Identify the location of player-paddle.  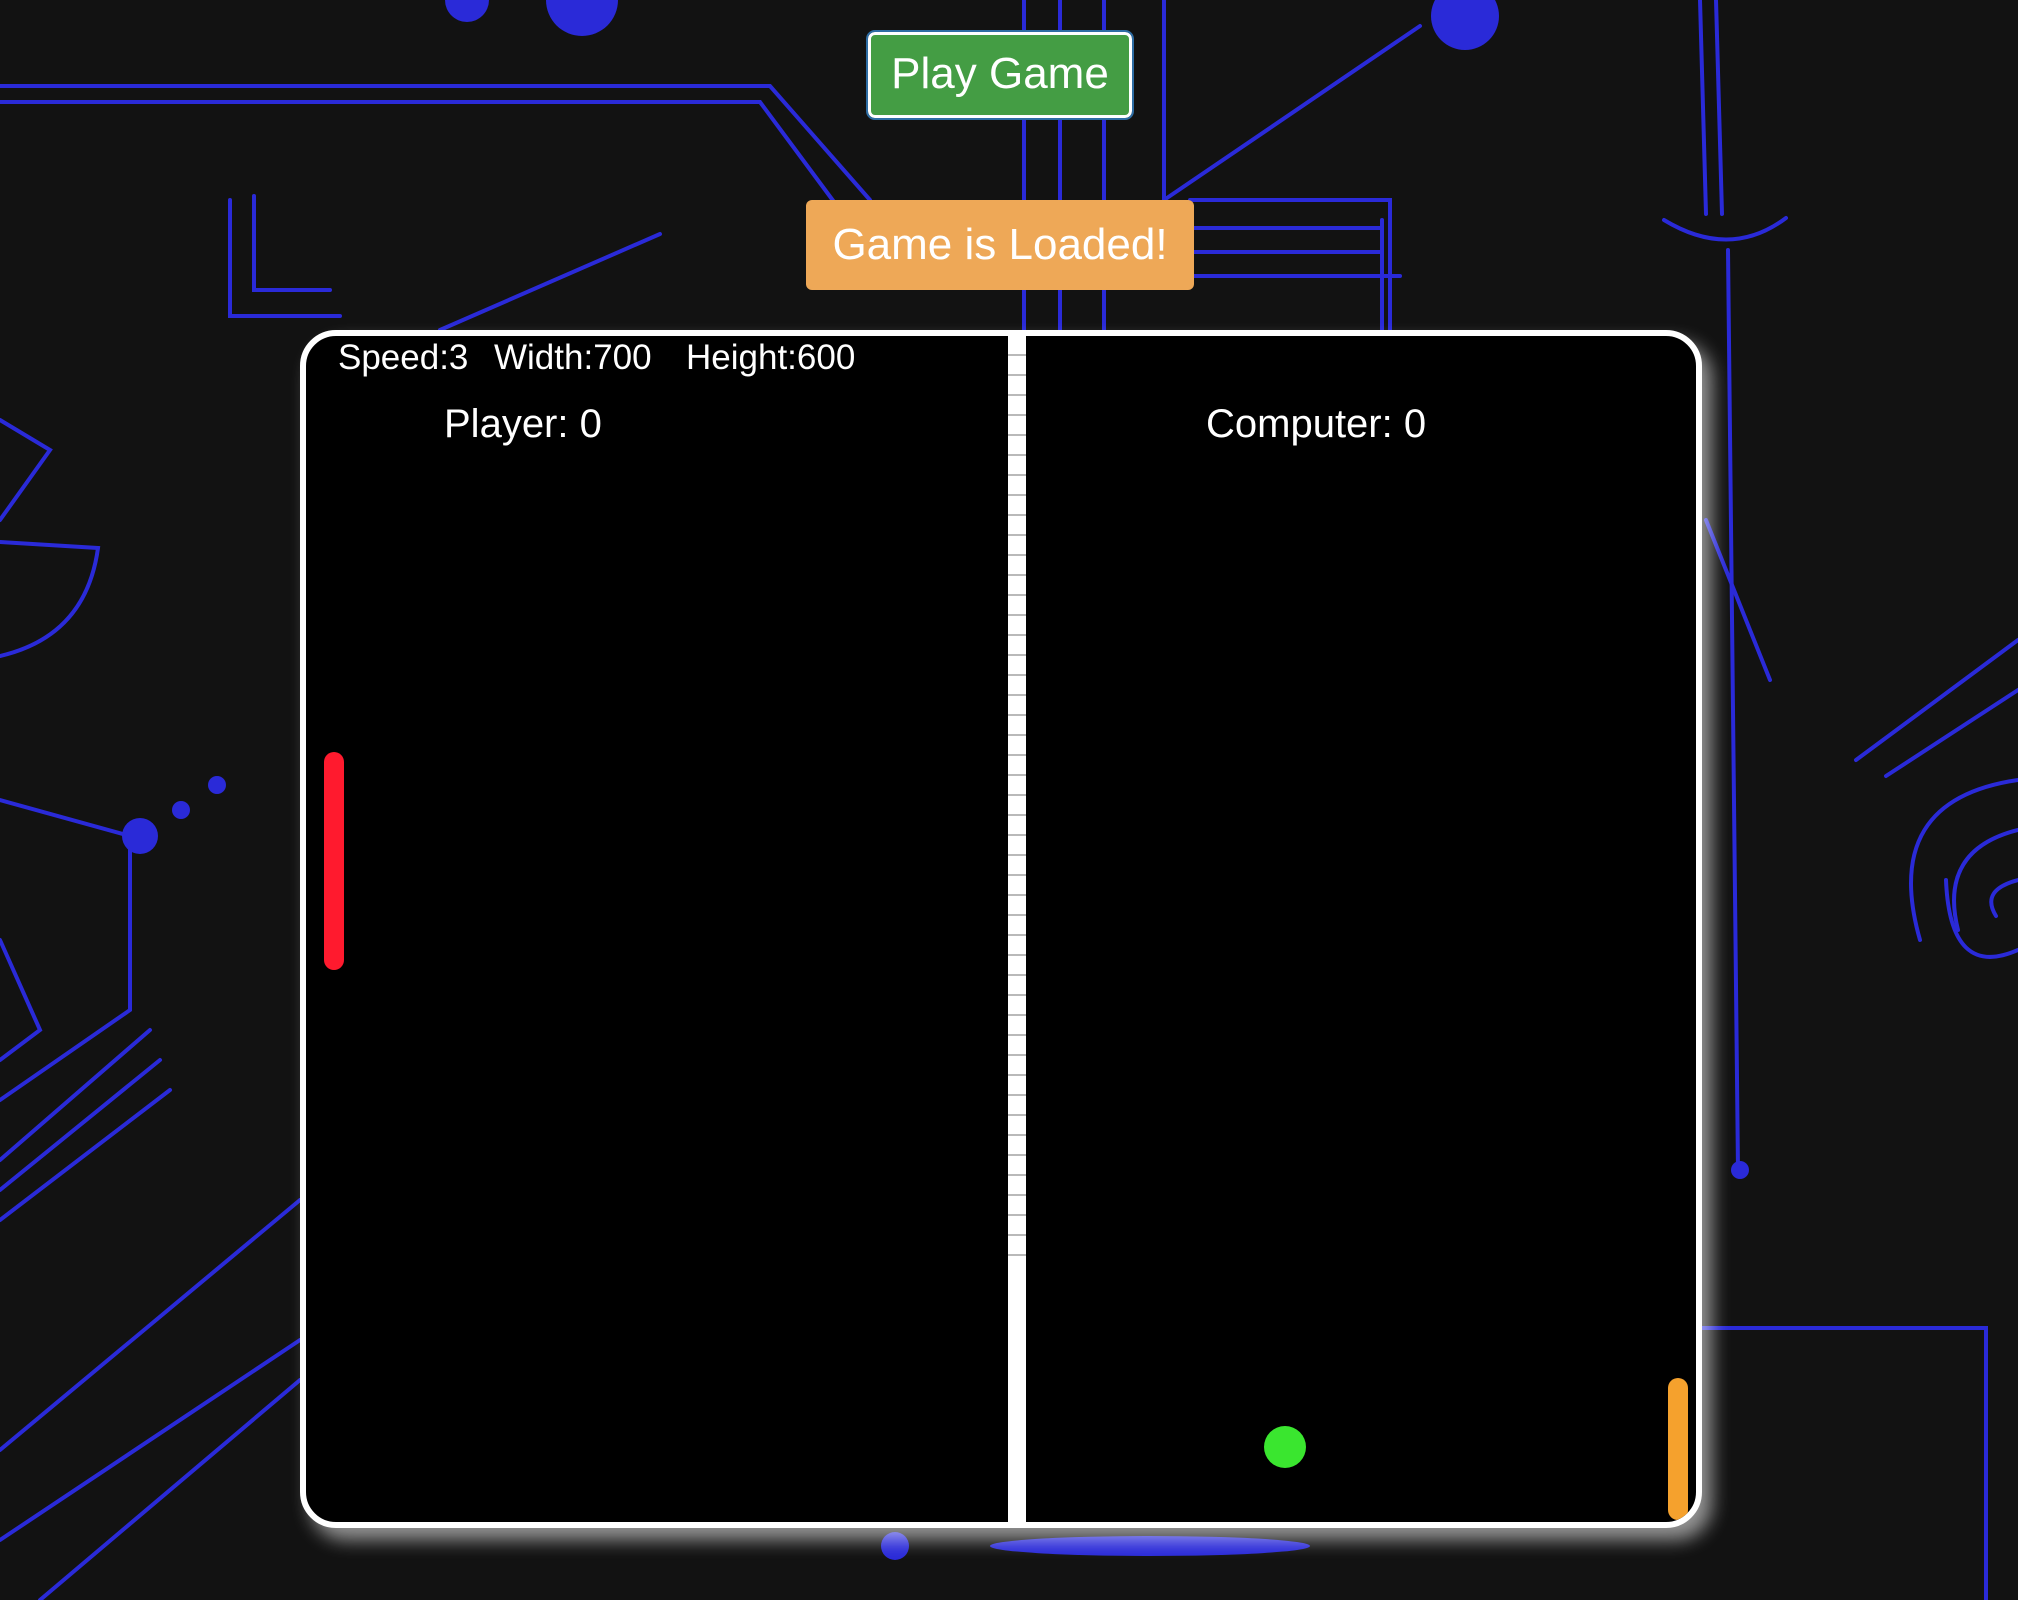
(334, 861).